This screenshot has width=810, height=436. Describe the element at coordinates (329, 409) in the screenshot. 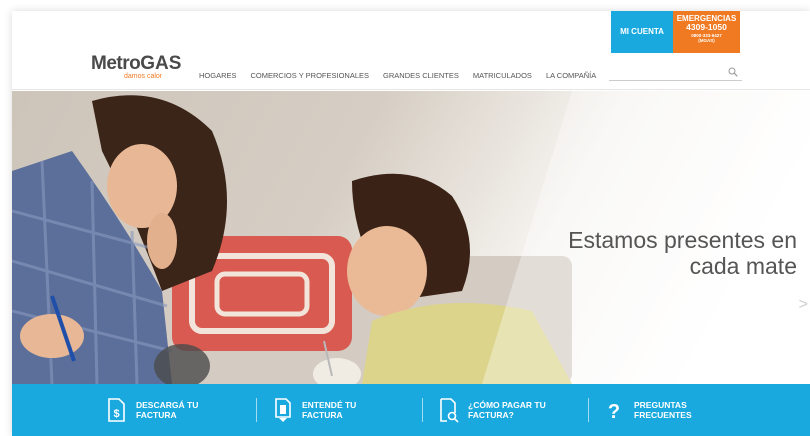

I see `quick-link-label: ENTENDÉ TU FACTURA` at that location.